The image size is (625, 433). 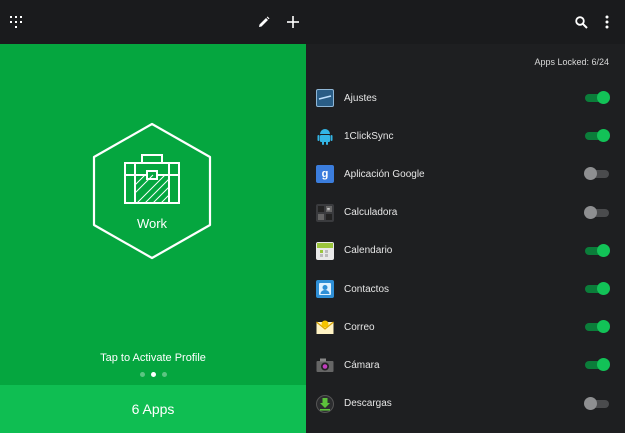 What do you see at coordinates (325, 289) in the screenshot?
I see `contacts-icon` at bounding box center [325, 289].